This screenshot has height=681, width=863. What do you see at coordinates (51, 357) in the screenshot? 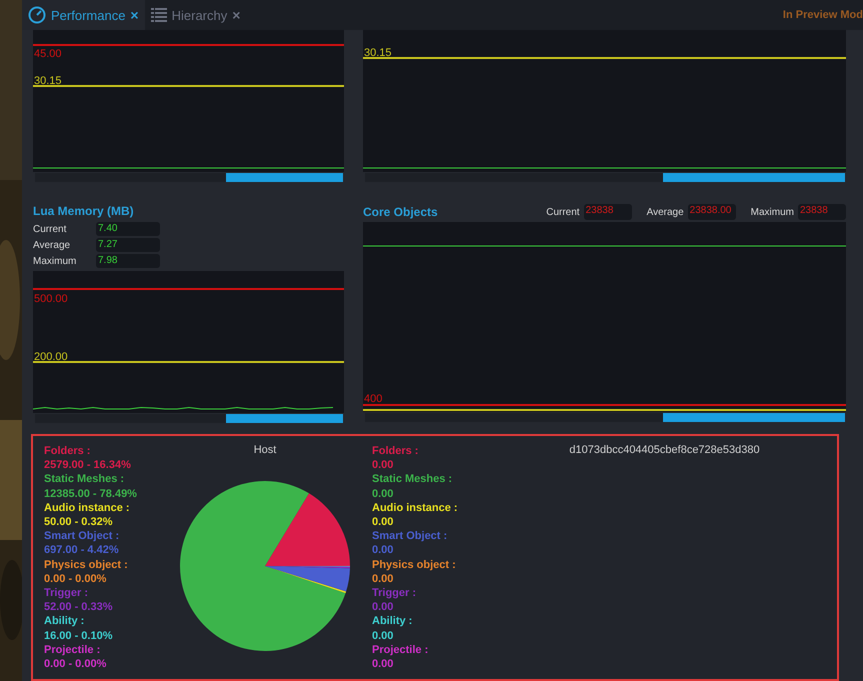
I see `threshold-label: 200.00` at bounding box center [51, 357].